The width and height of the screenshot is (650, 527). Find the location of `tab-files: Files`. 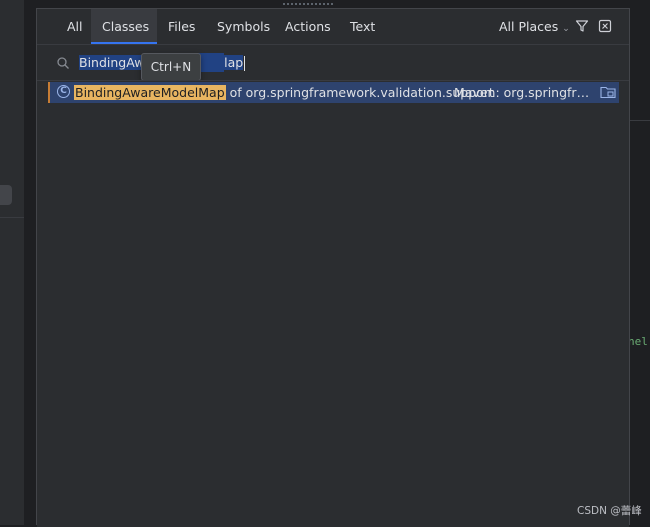

tab-files: Files is located at coordinates (181, 26).